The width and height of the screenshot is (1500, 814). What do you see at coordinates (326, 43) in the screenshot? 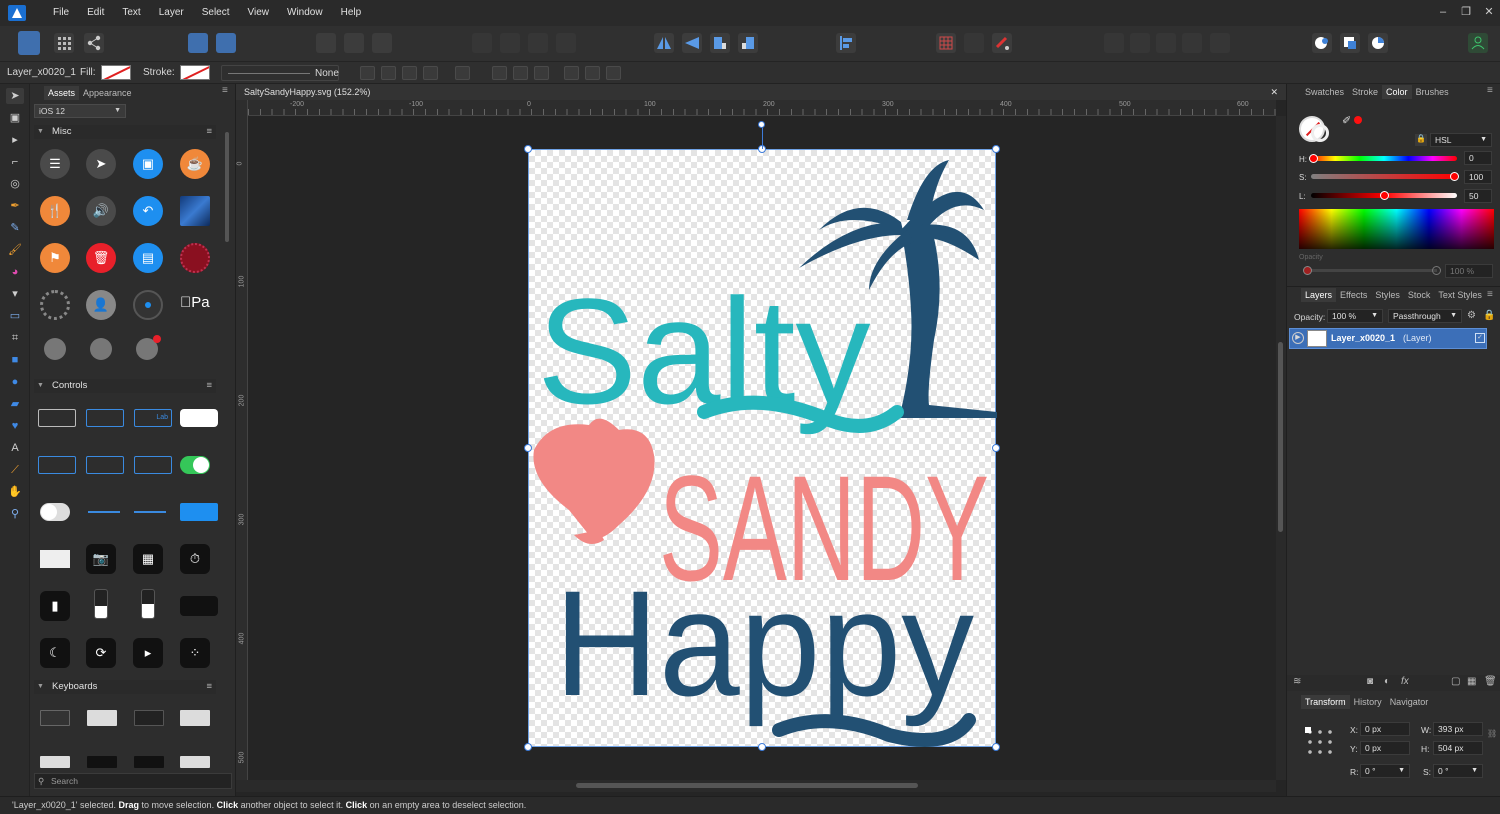
I see `snapping-icon` at bounding box center [326, 43].